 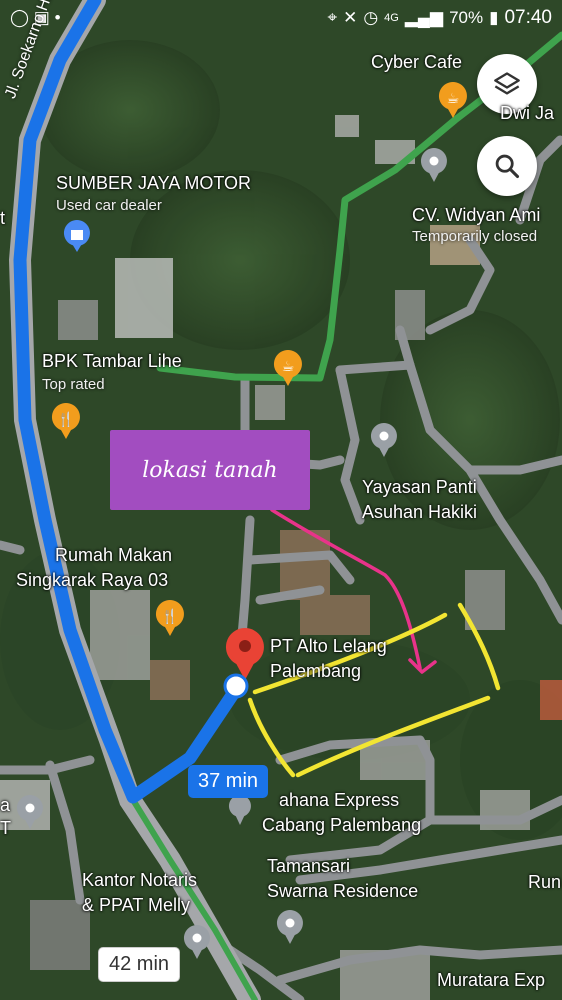 What do you see at coordinates (153, 183) in the screenshot?
I see `place-label-sumber-jaya: SUMBER JAYA MOTOR` at bounding box center [153, 183].